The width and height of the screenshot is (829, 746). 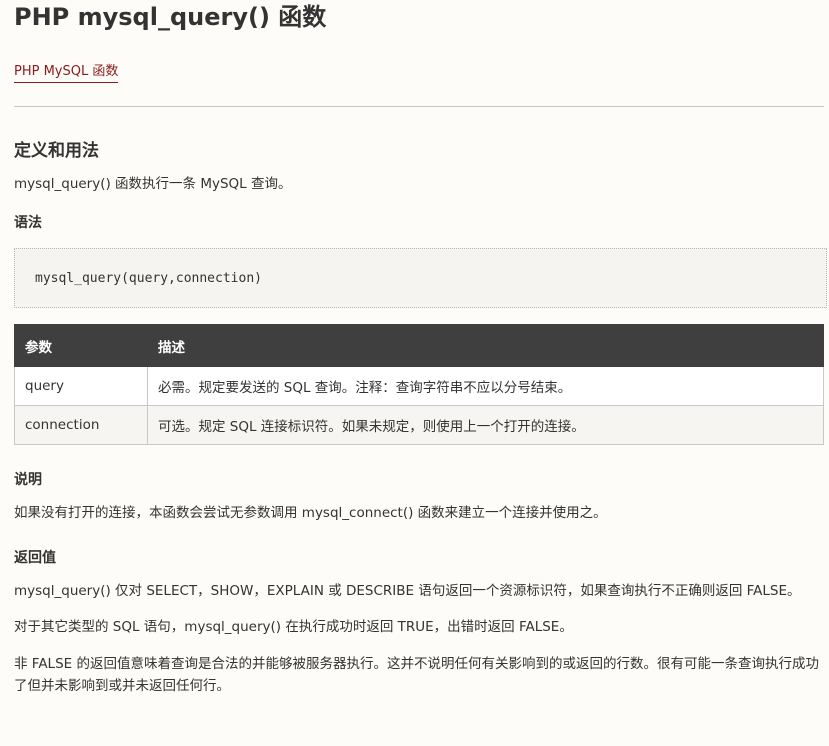 I want to click on page-title: PHP mysql_query() 函数, so click(x=170, y=17).